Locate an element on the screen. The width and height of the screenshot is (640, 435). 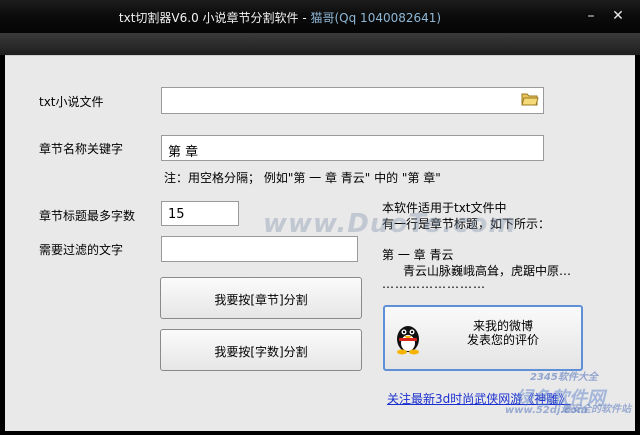
maxlen-label: 章节标题最多字数 is located at coordinates (87, 216).